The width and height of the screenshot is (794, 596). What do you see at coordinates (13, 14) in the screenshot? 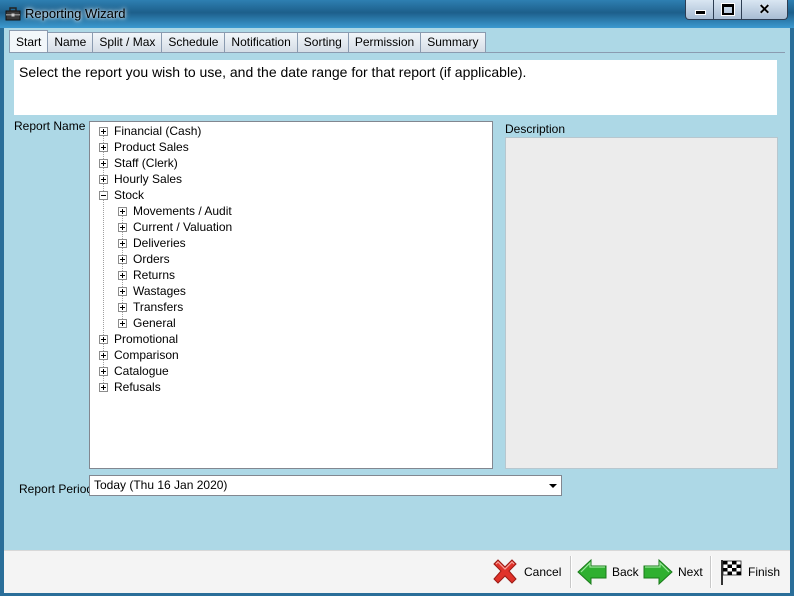
I see `toolbox-icon` at bounding box center [13, 14].